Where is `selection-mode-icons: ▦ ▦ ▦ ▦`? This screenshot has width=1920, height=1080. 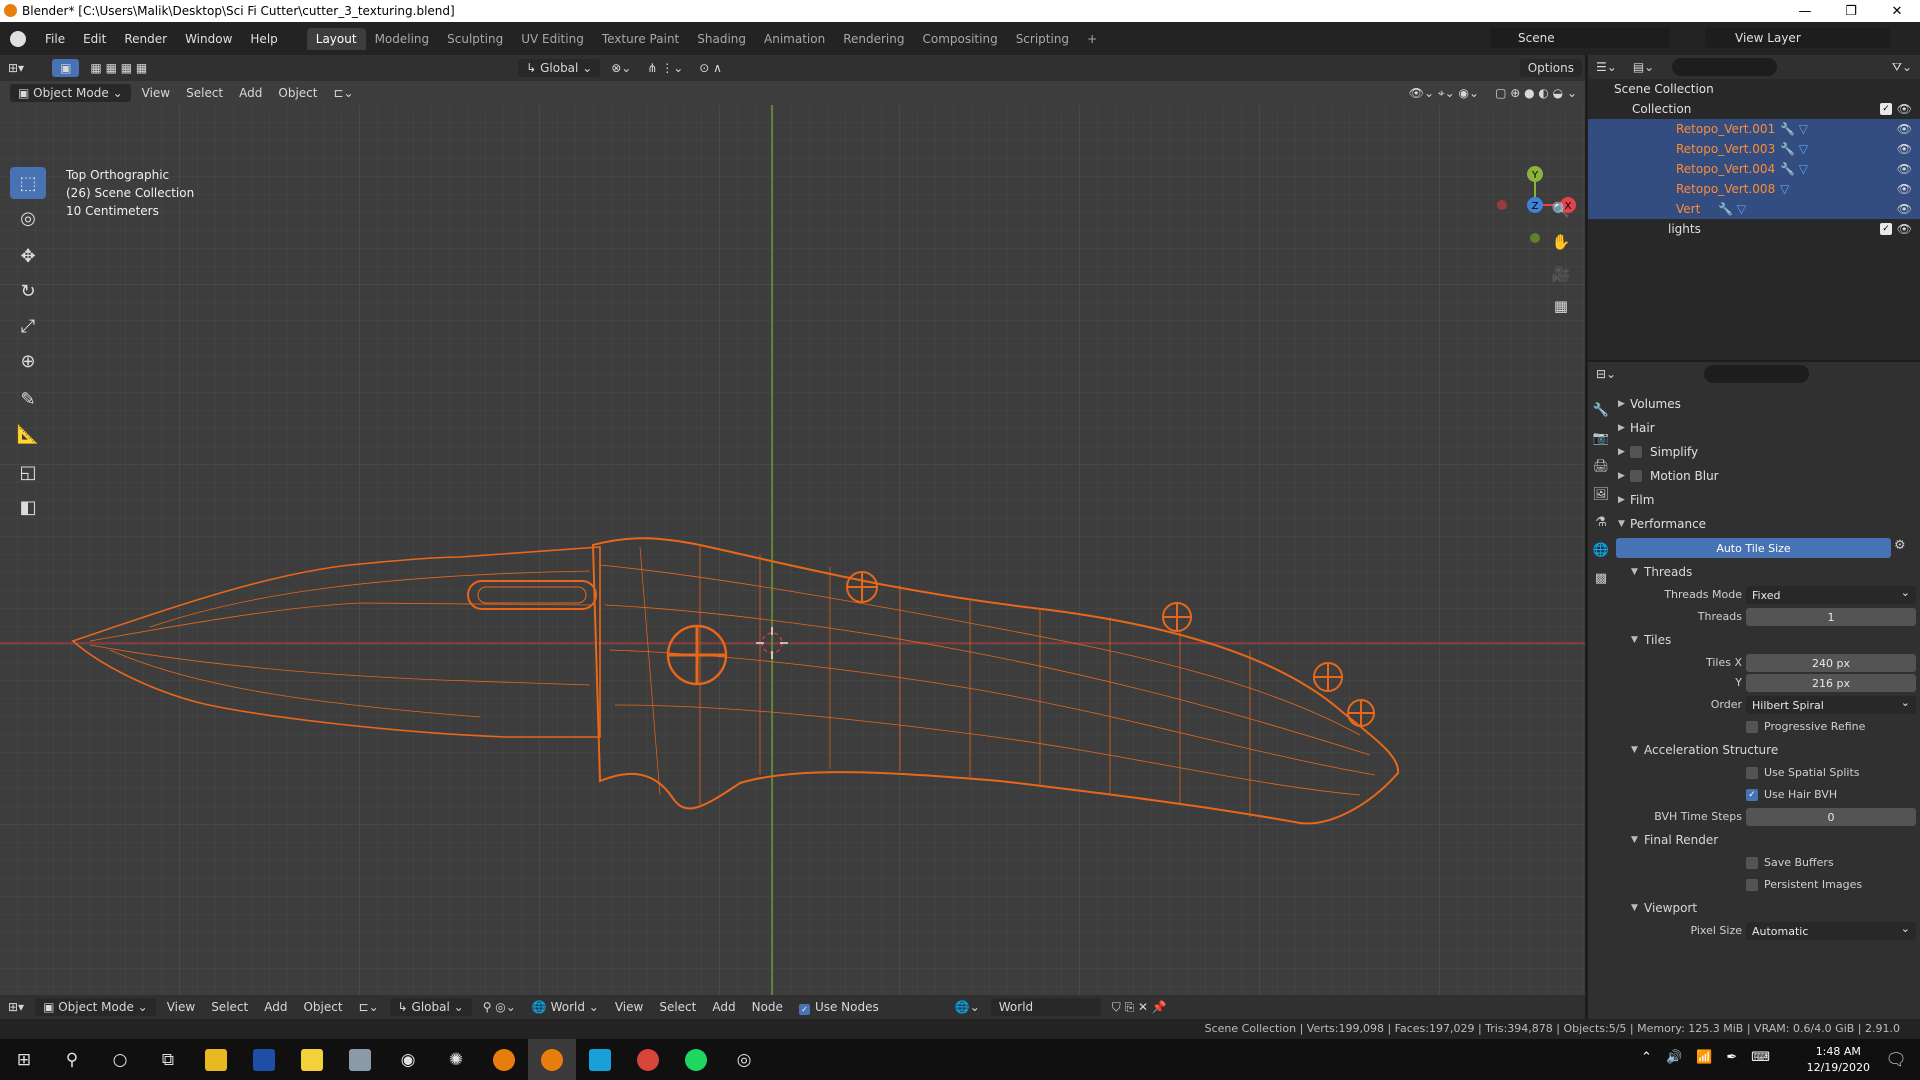 selection-mode-icons: ▦ ▦ ▦ ▦ is located at coordinates (118, 68).